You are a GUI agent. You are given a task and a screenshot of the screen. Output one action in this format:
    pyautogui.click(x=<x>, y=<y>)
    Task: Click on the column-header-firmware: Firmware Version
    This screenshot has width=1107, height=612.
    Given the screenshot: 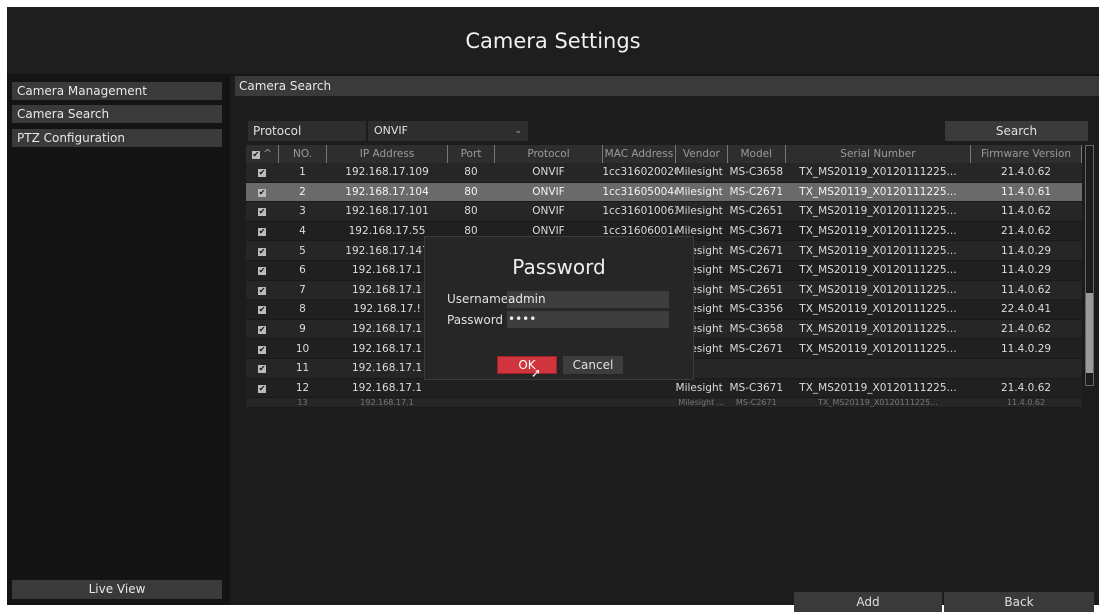 What is the action you would take?
    pyautogui.click(x=1026, y=154)
    